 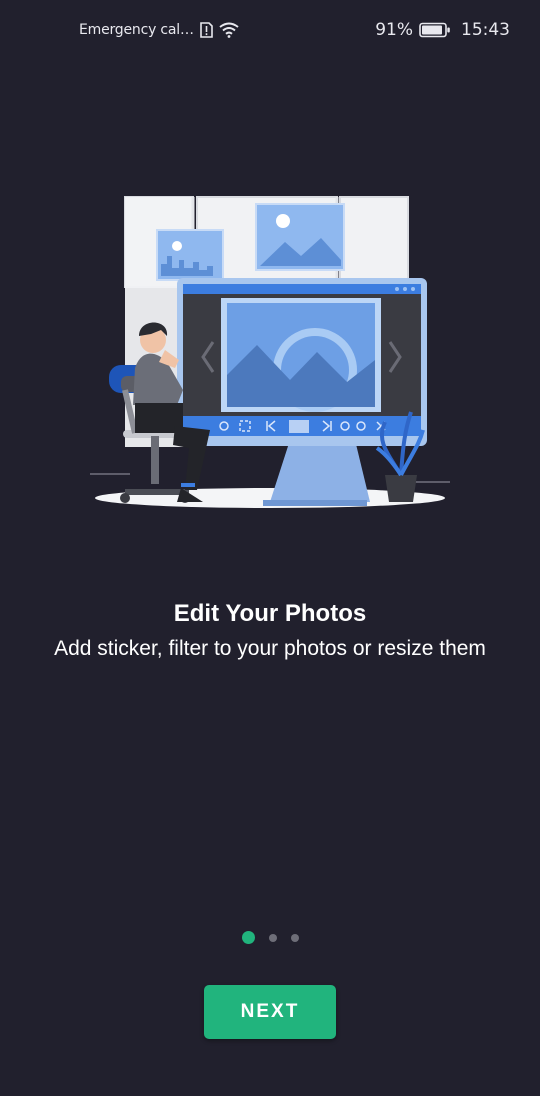 What do you see at coordinates (485, 30) in the screenshot?
I see `clock: 15:43` at bounding box center [485, 30].